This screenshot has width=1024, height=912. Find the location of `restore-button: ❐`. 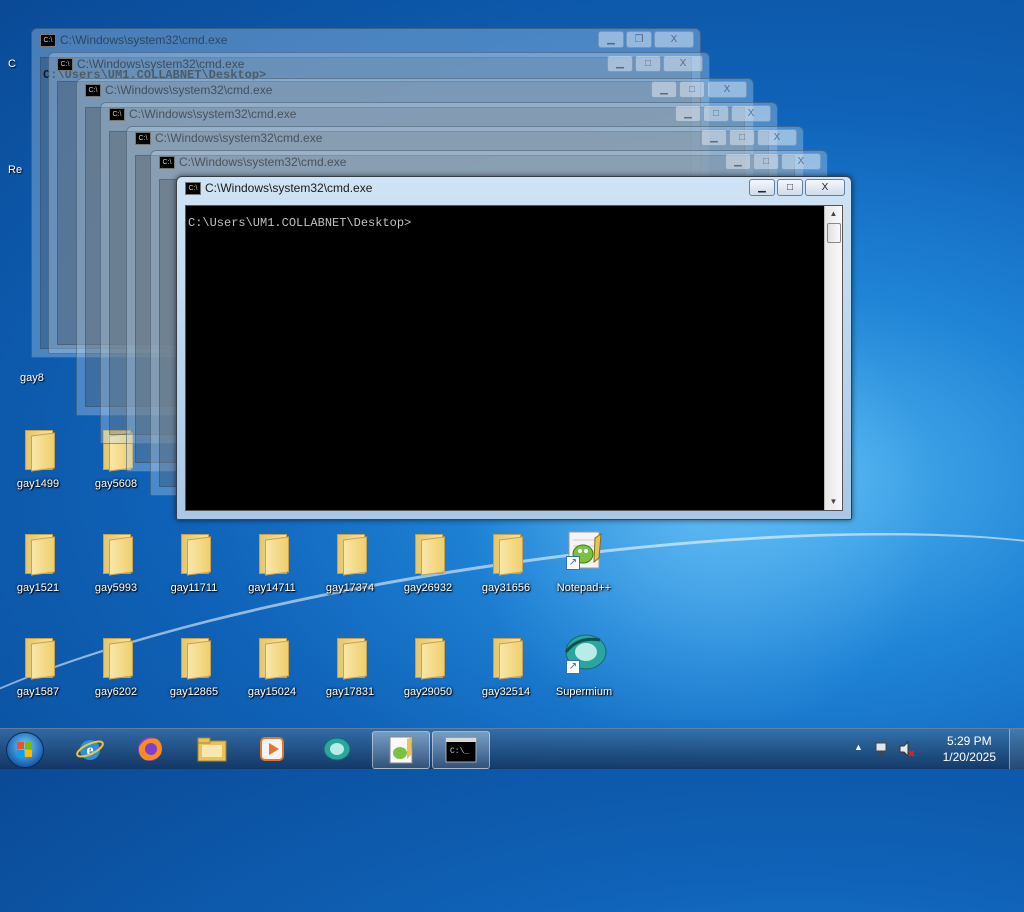

restore-button: ❐ is located at coordinates (639, 39).